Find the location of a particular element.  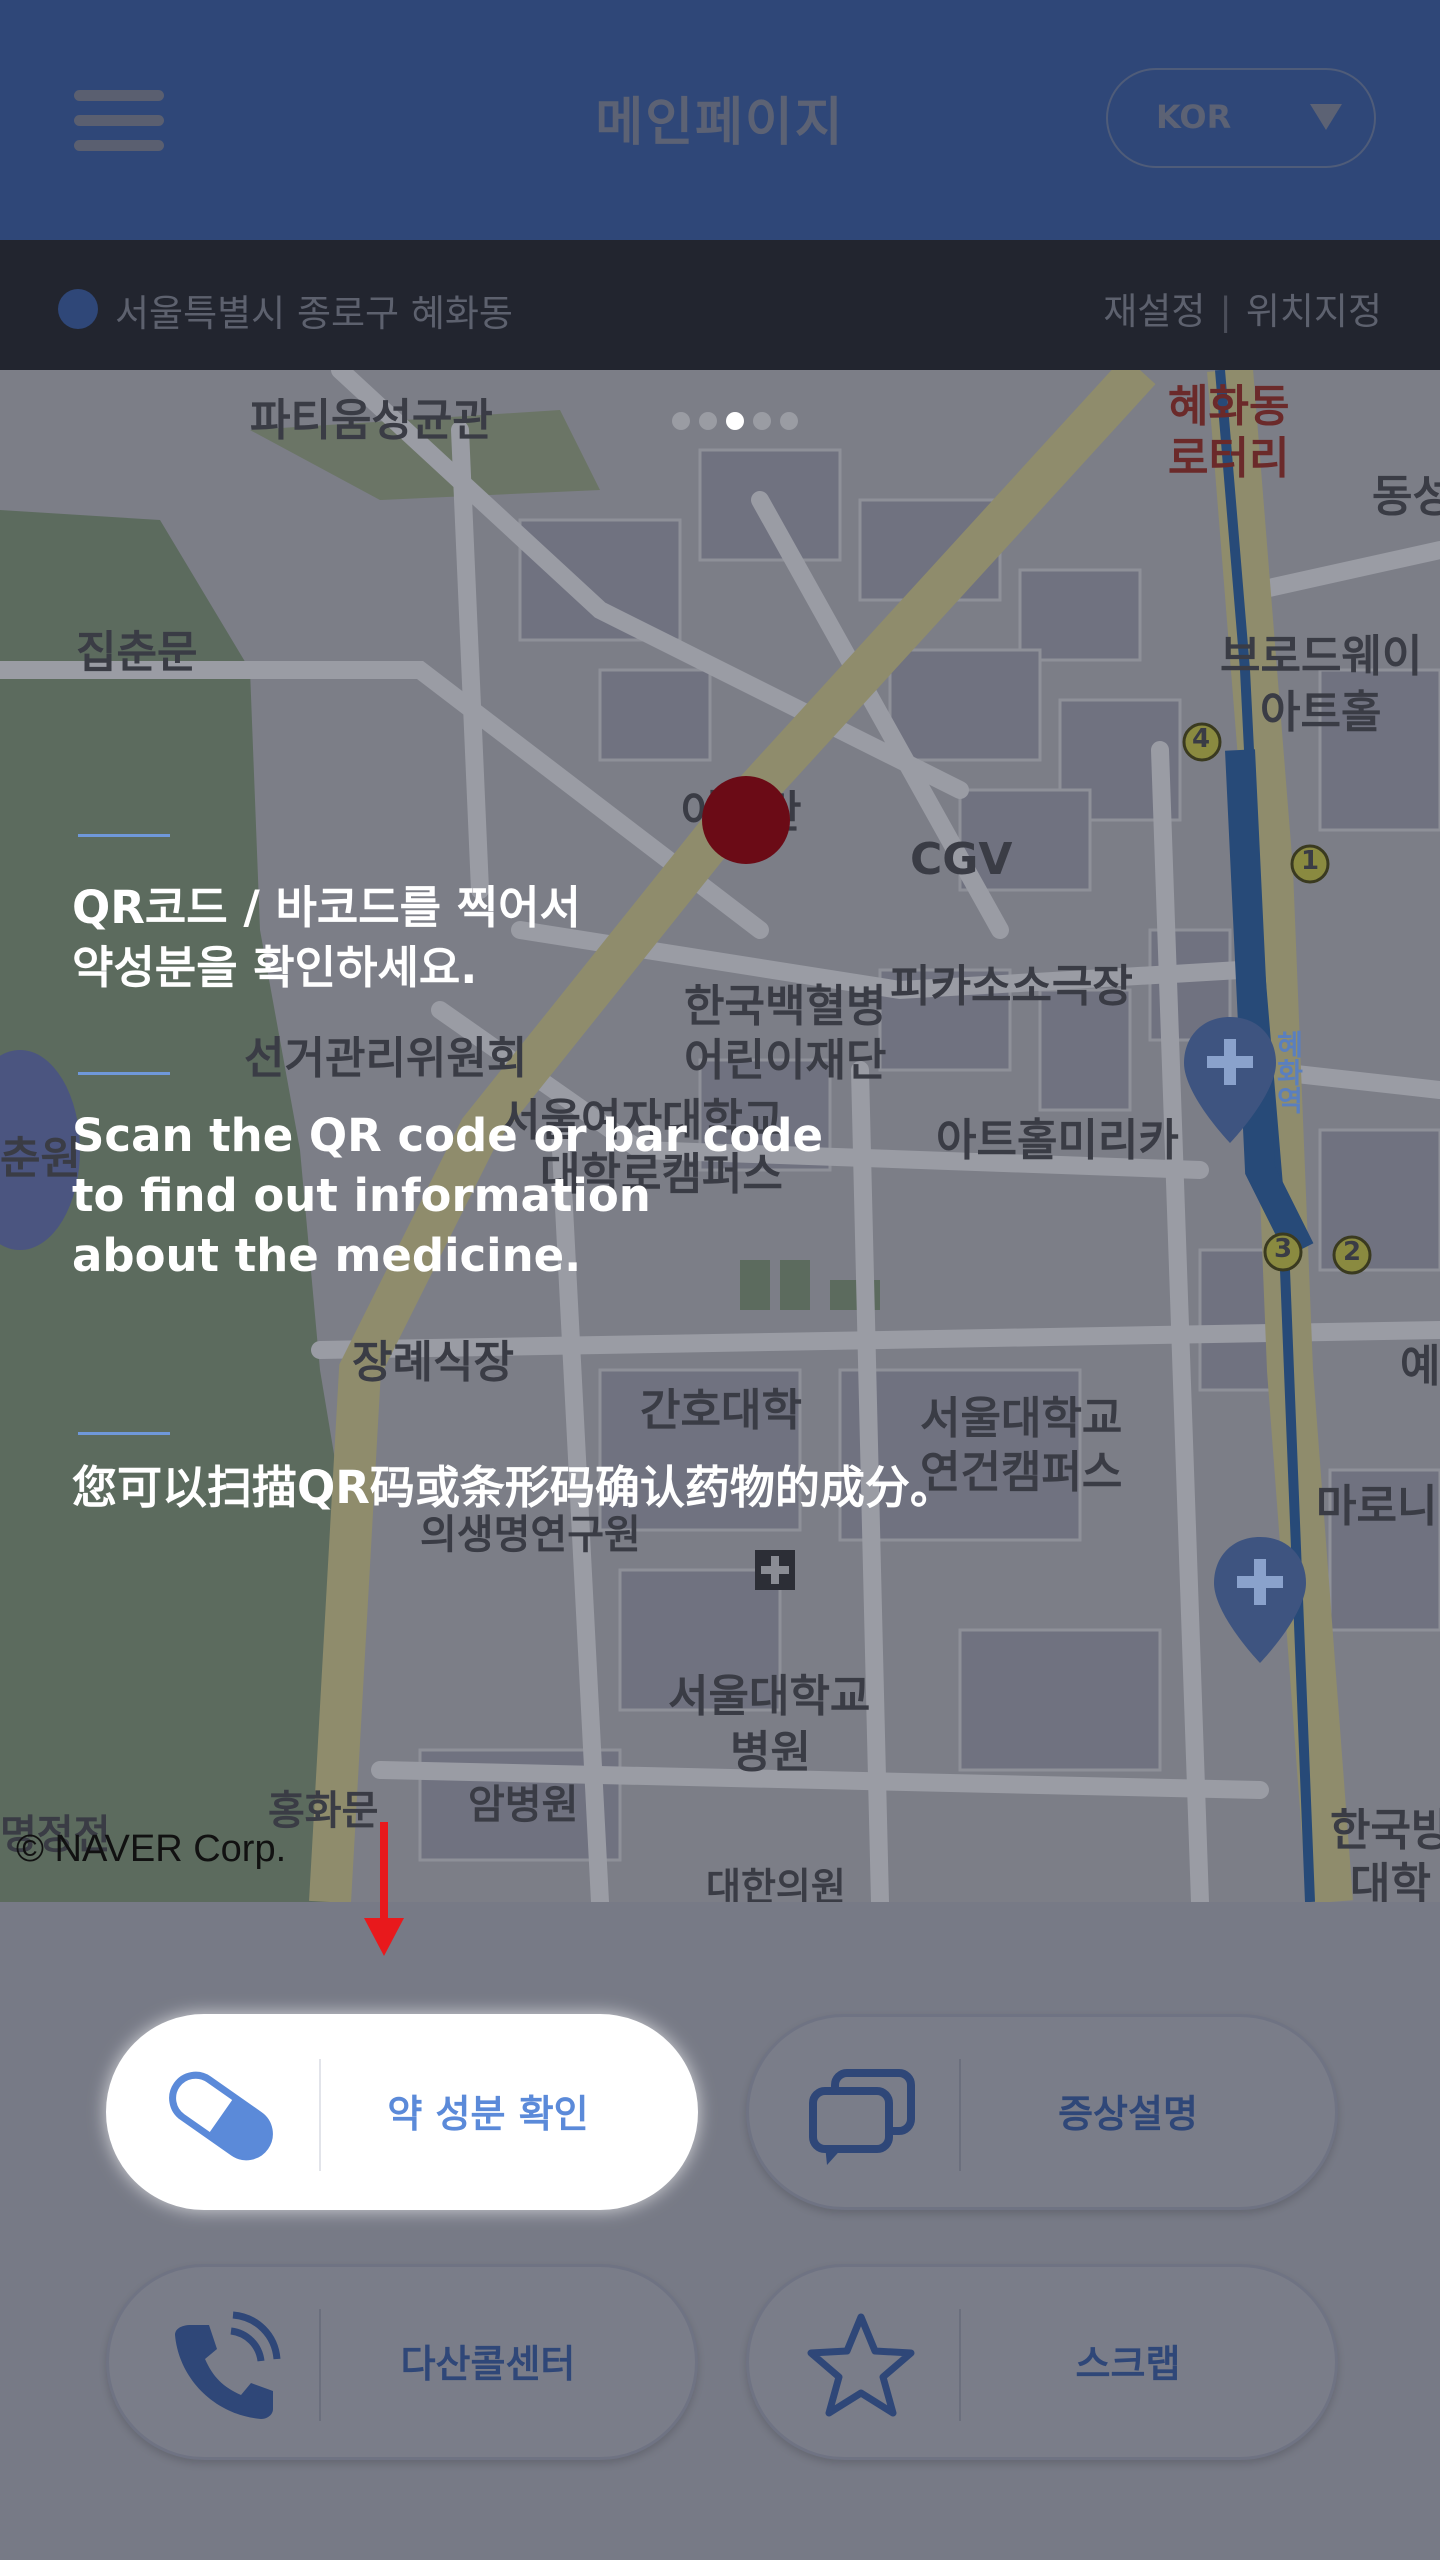

map-label: 대학 is located at coordinates (1390, 1880).